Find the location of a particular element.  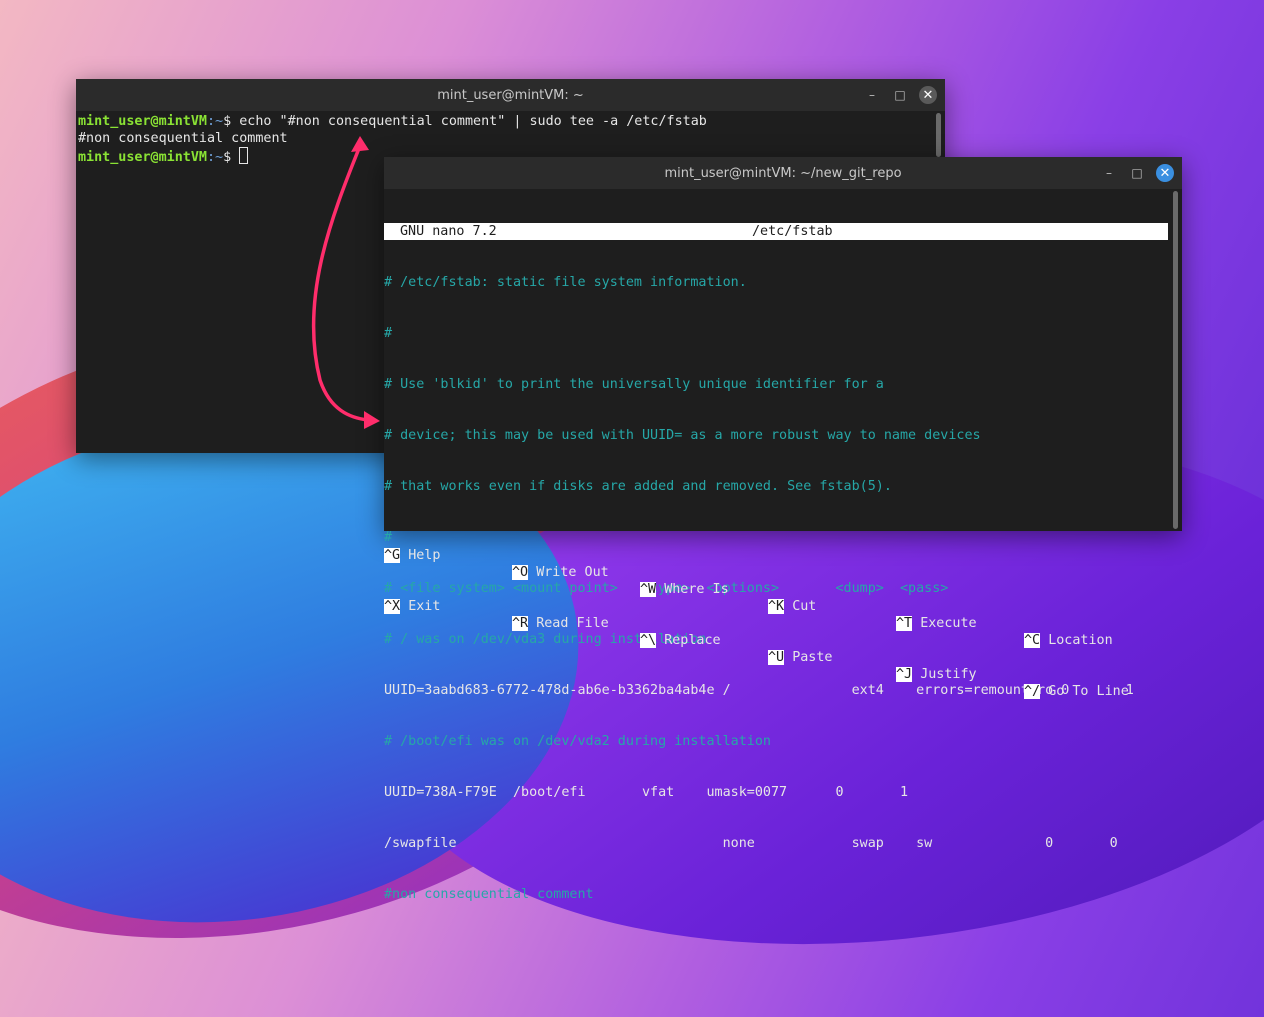

shortcut-write-out: ^O Write Out is located at coordinates (560, 572).